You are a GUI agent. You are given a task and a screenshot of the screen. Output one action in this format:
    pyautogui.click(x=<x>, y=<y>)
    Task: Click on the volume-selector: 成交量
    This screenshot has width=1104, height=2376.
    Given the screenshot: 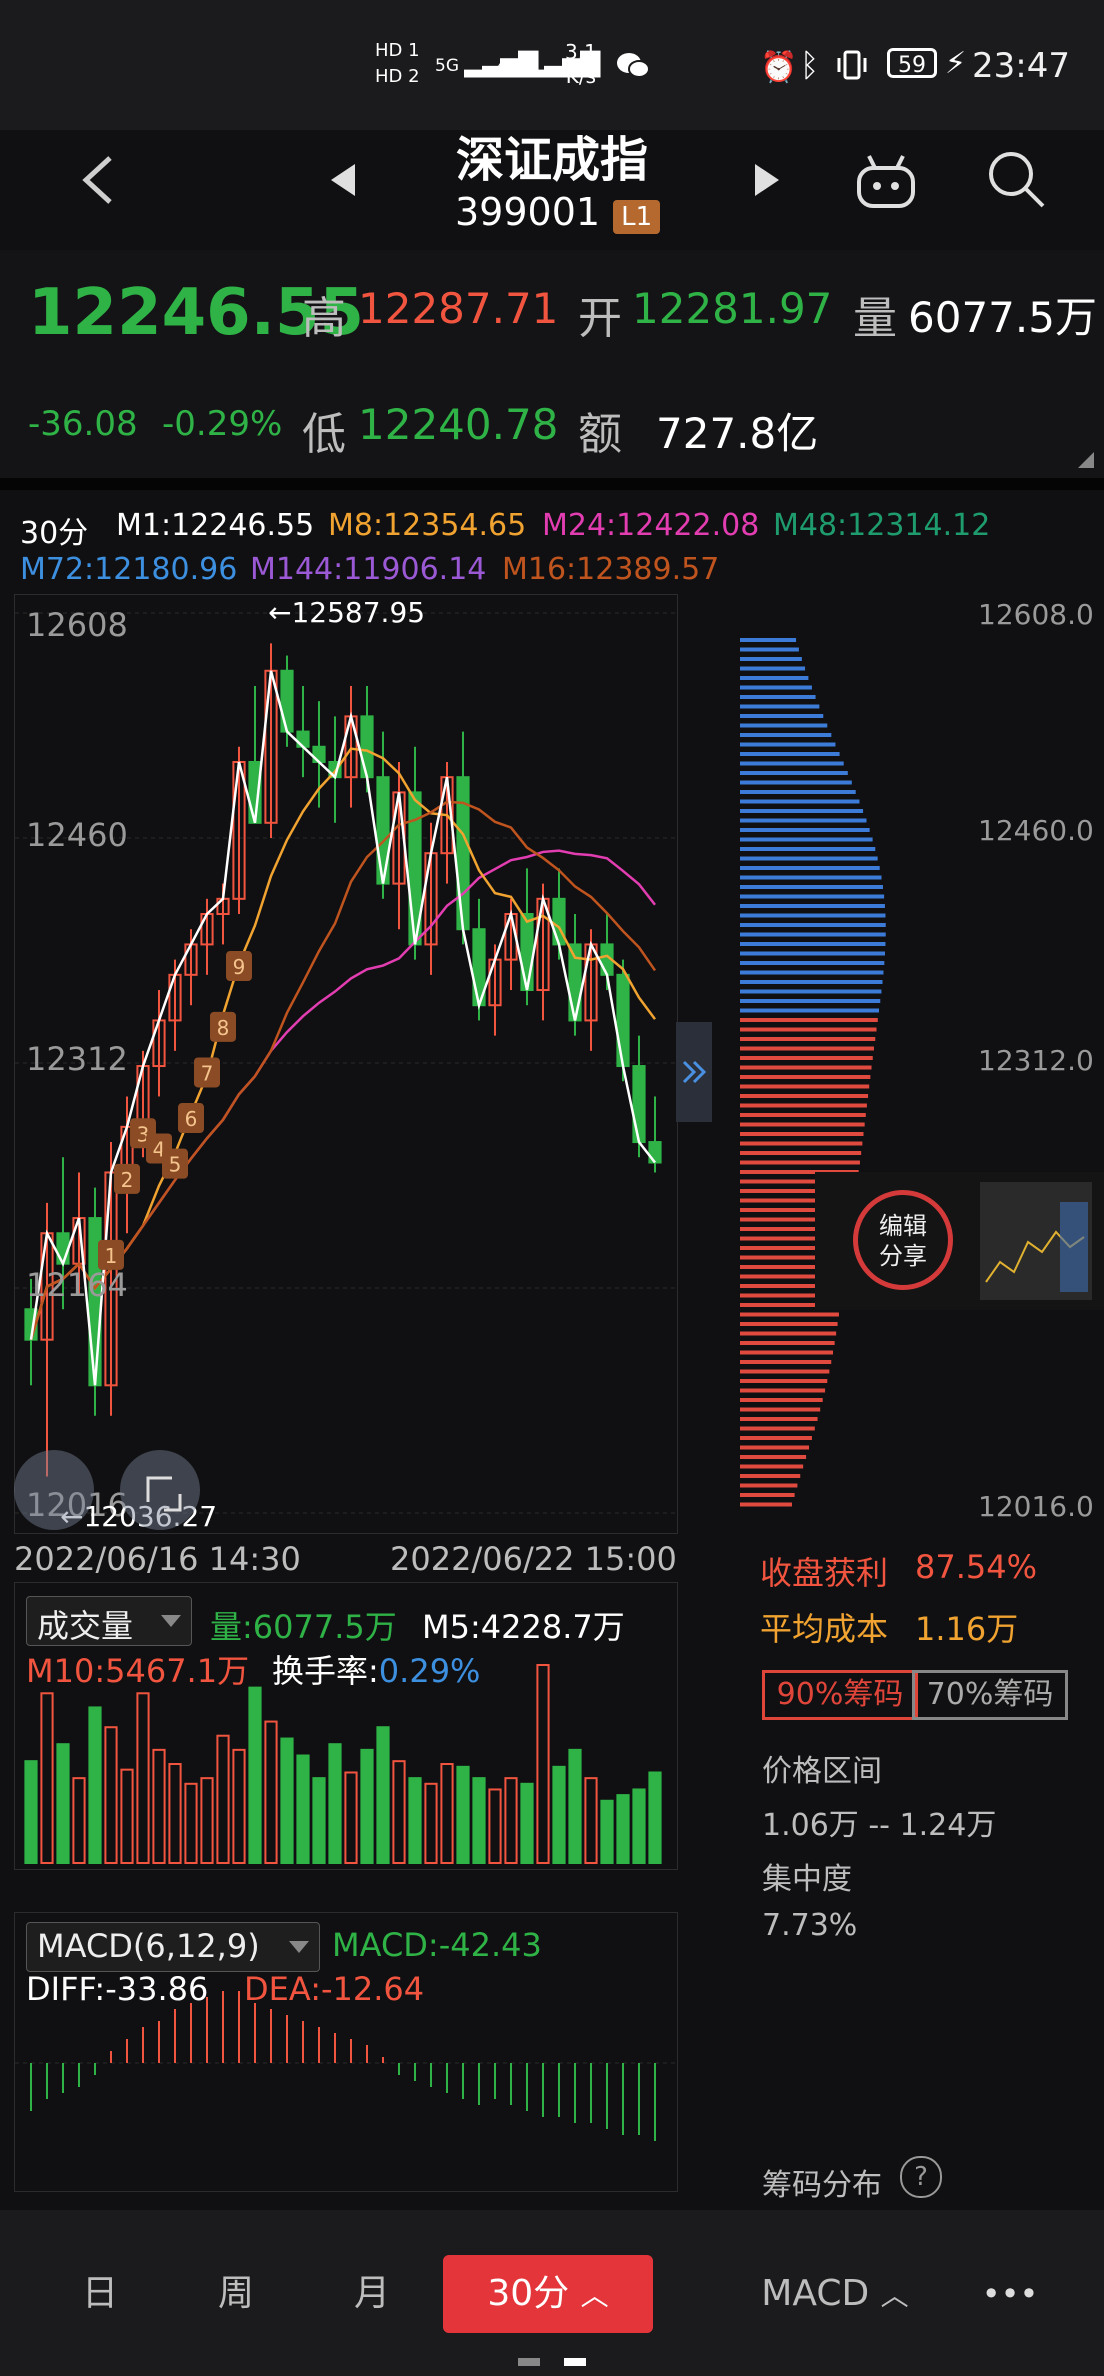 What is the action you would take?
    pyautogui.click(x=109, y=1621)
    